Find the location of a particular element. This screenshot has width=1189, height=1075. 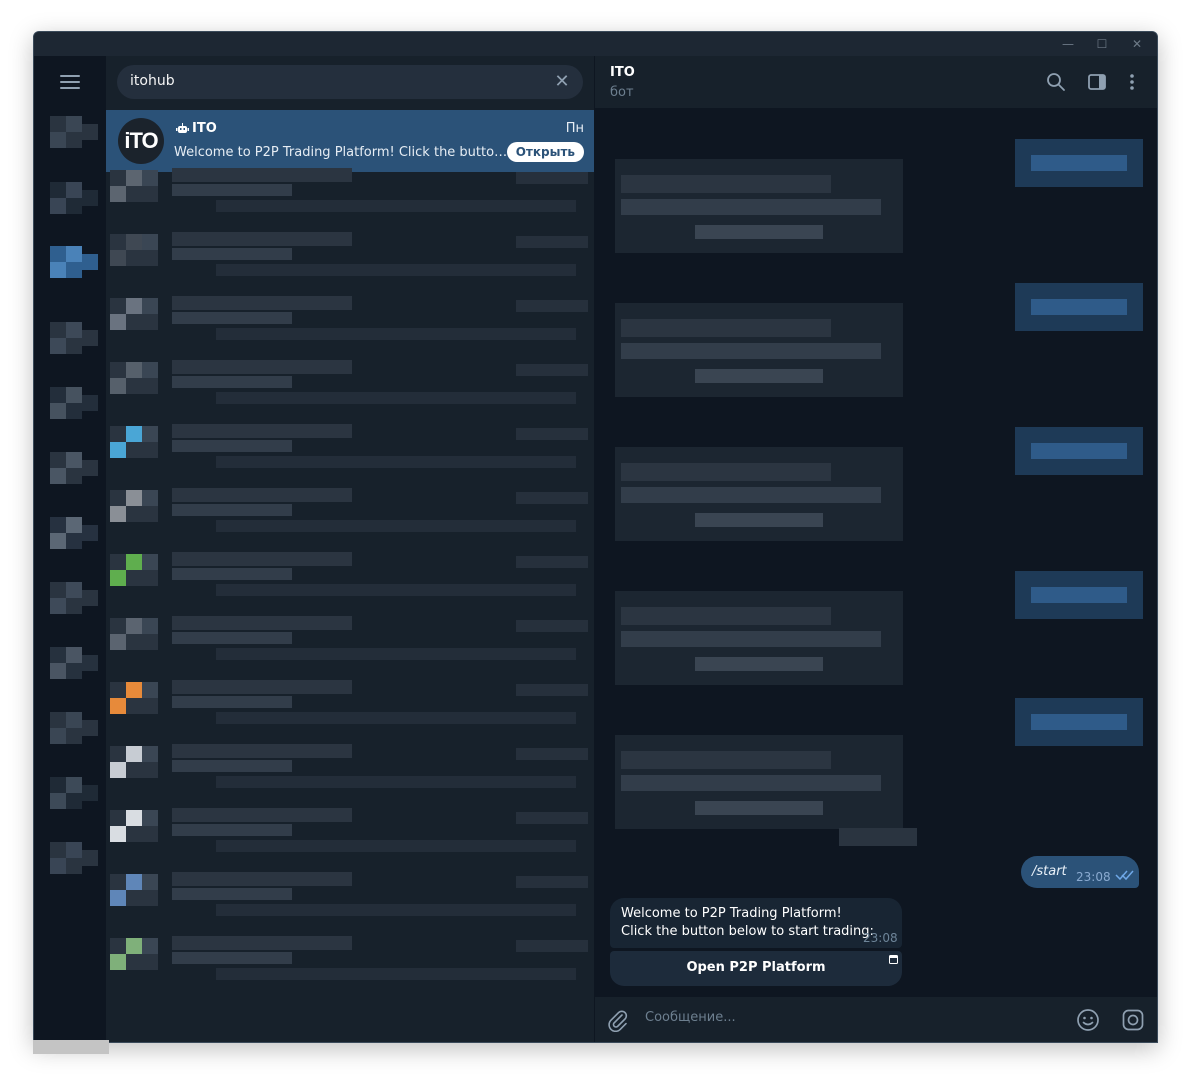

bot-button-label: Open P2P Platform is located at coordinates (756, 967).